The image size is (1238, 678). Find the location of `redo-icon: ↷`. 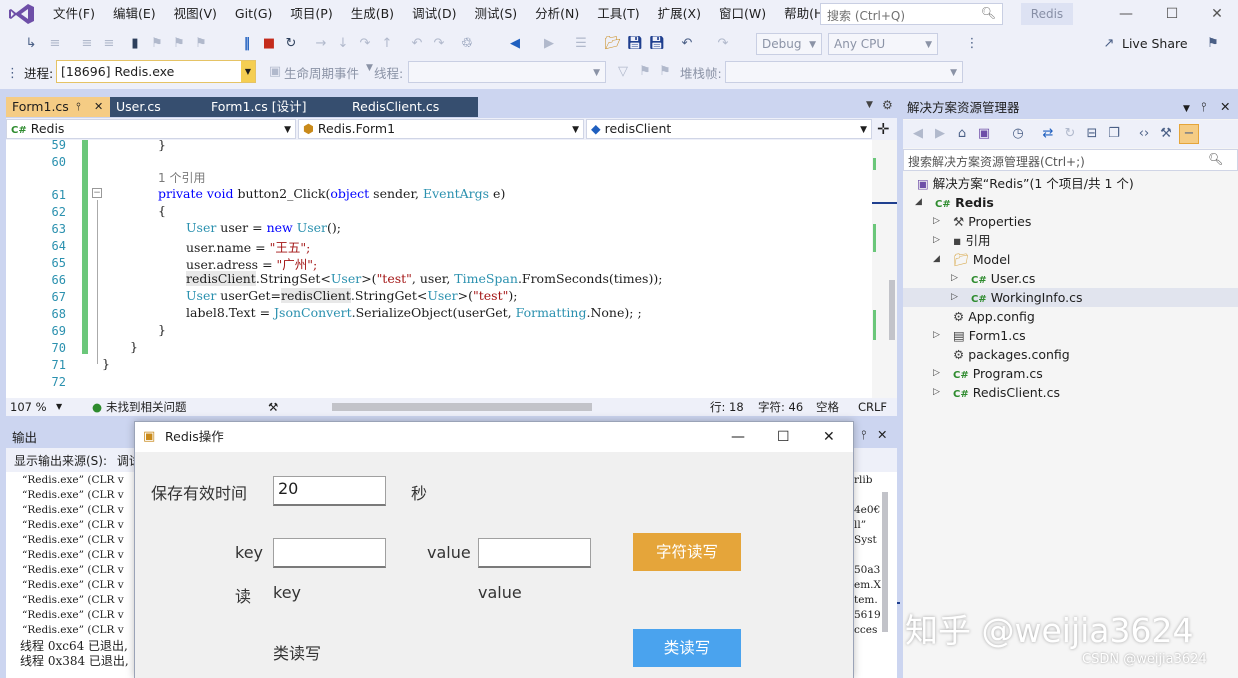

redo-icon: ↷ is located at coordinates (723, 44).